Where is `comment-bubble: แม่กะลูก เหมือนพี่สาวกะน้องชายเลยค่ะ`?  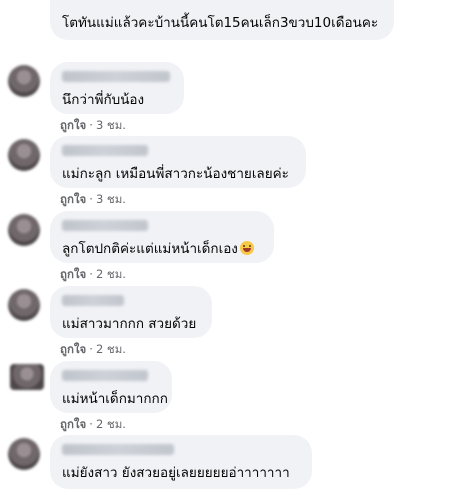
comment-bubble: แม่กะลูก เหมือนพี่สาวกะน้องชายเลยค่ะ is located at coordinates (178, 162).